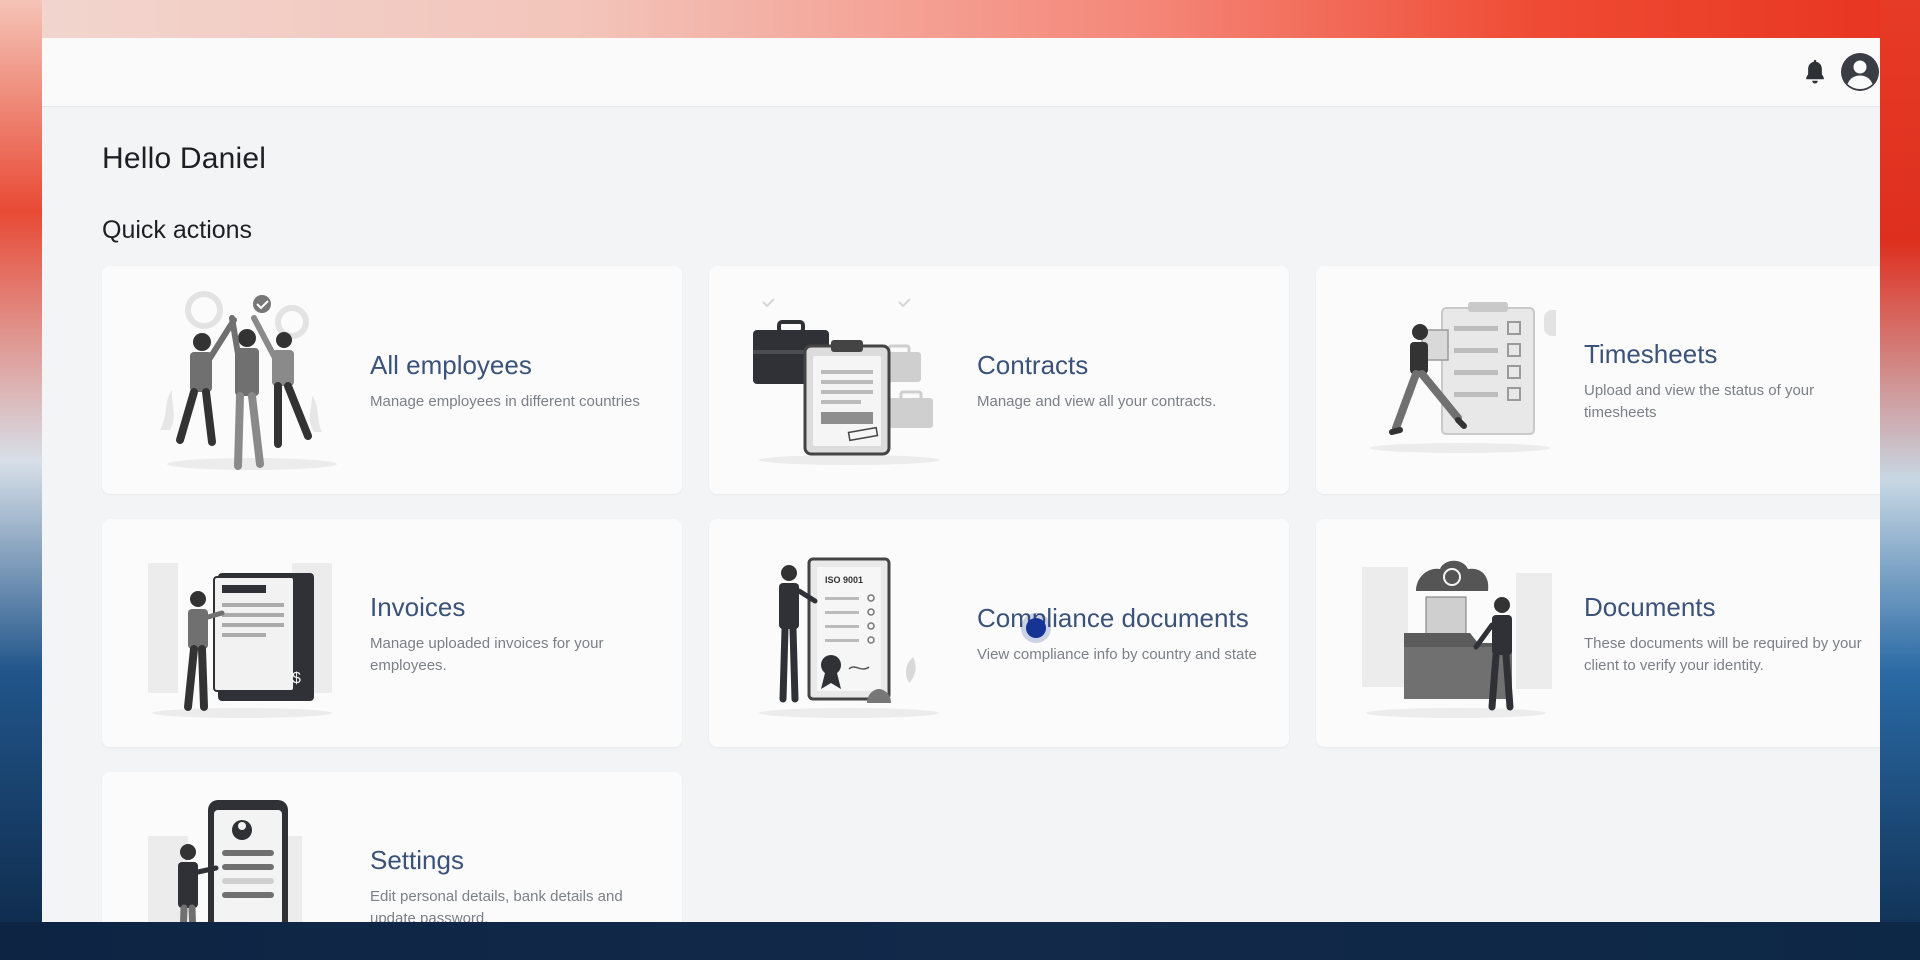 The width and height of the screenshot is (1920, 960). I want to click on mouse-cursor-center, so click(1036, 628).